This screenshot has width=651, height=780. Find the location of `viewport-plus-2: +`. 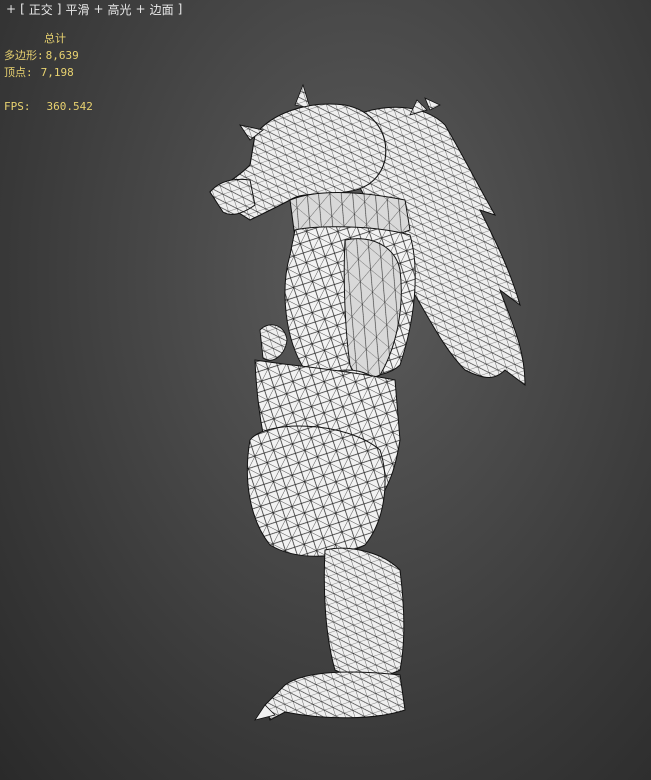

viewport-plus-2: + is located at coordinates (98, 9).